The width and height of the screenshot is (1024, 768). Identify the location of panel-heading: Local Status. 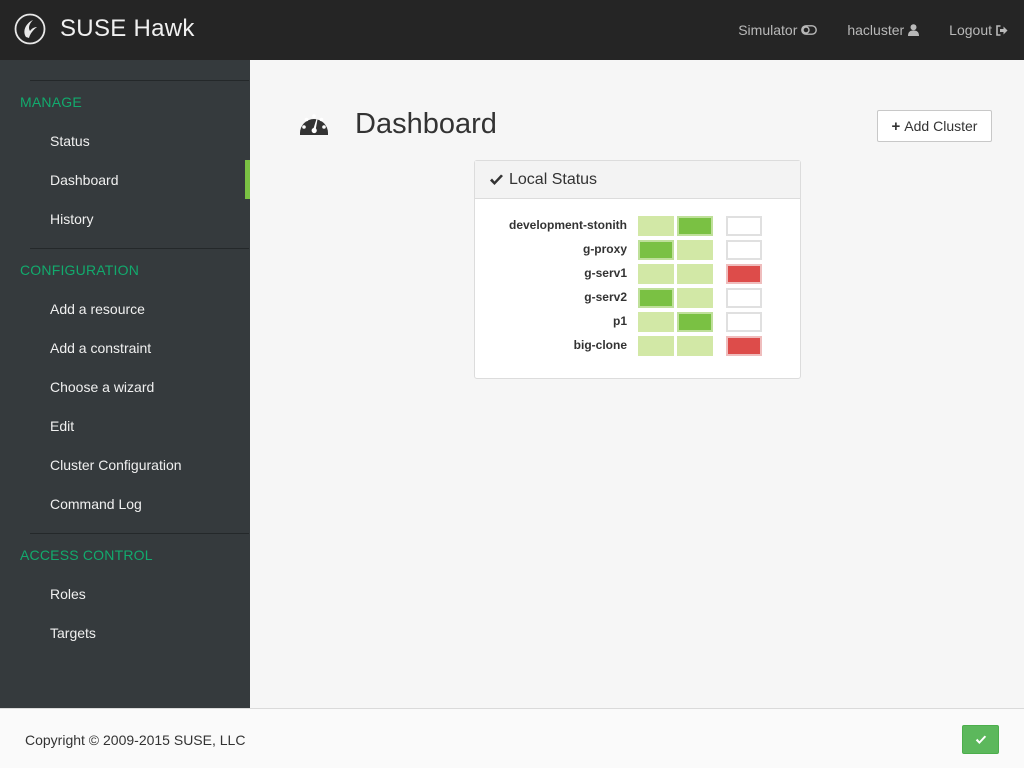
(637, 180).